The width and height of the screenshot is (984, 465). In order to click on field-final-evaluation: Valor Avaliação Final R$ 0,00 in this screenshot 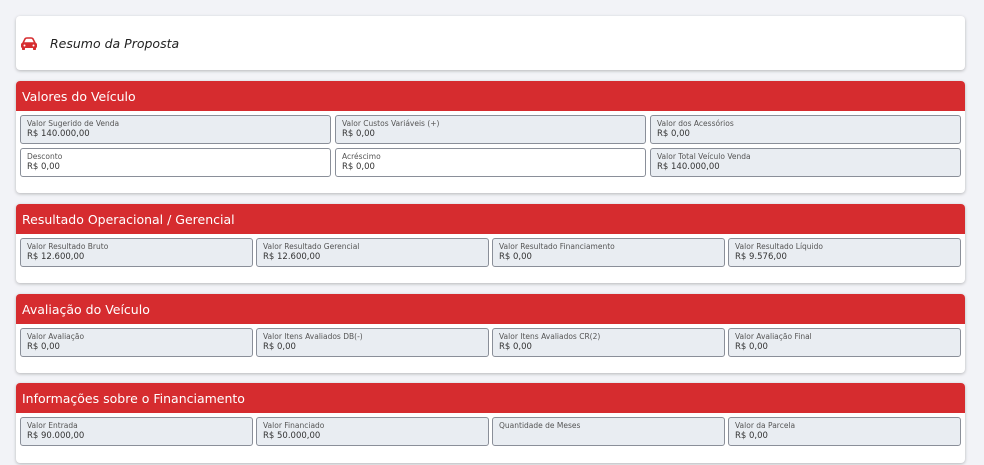, I will do `click(844, 342)`.